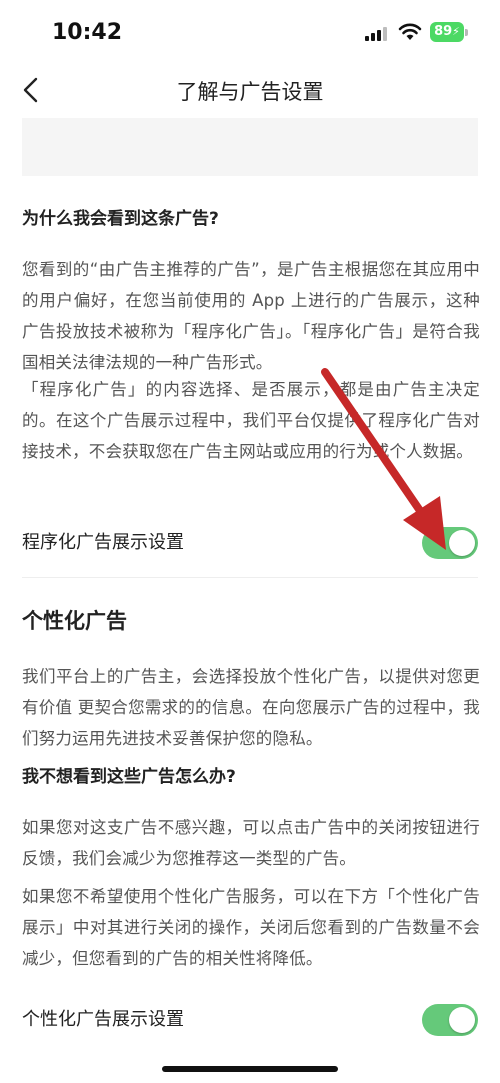 The image size is (500, 1083). I want to click on home-indicator, so click(250, 1069).